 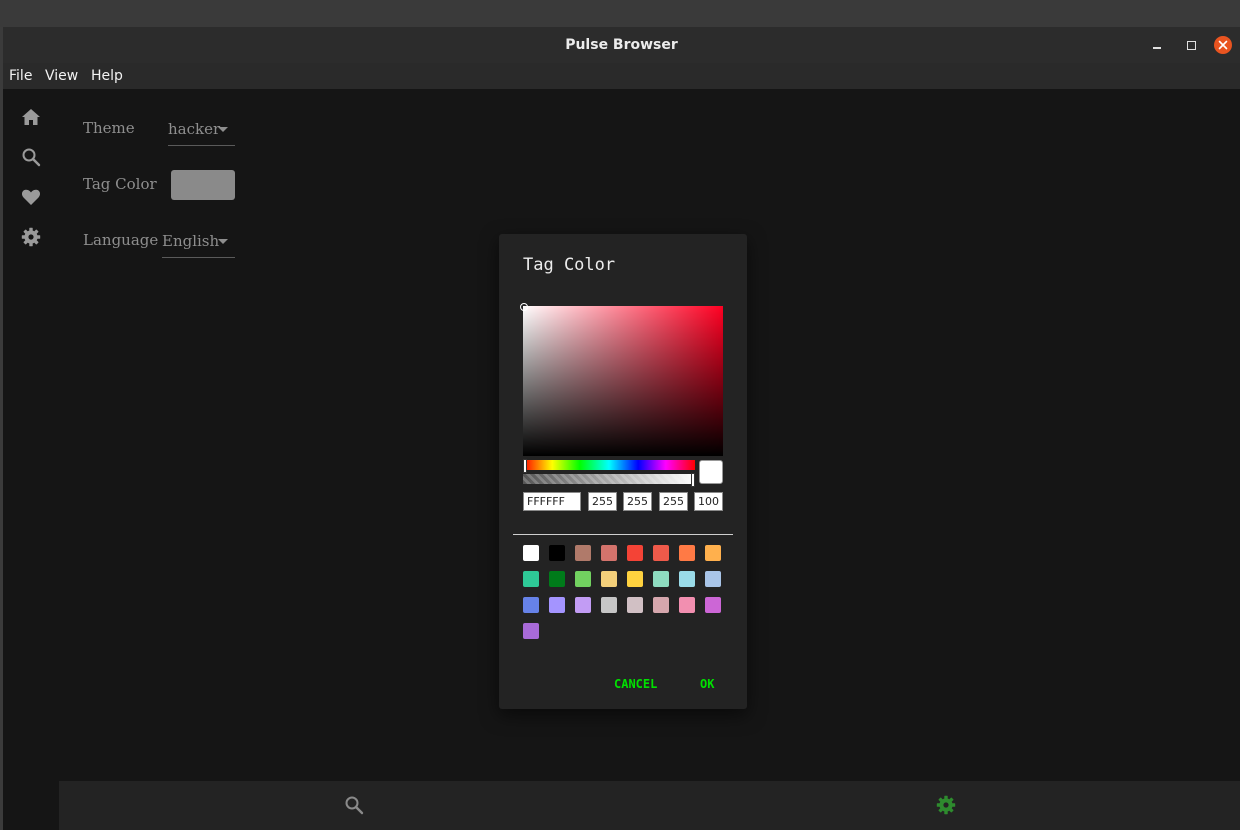 I want to click on close-icon, so click(x=1223, y=45).